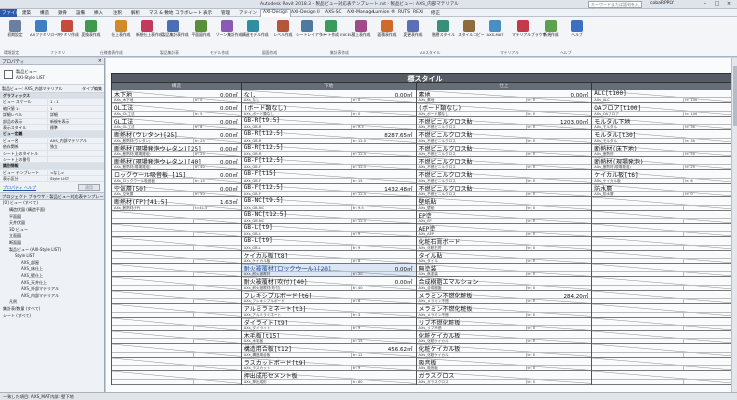 The width and height of the screenshot is (737, 400). Describe the element at coordinates (76, 140) in the screenshot. I see `property-value: AXS_内部マテリアル` at that location.